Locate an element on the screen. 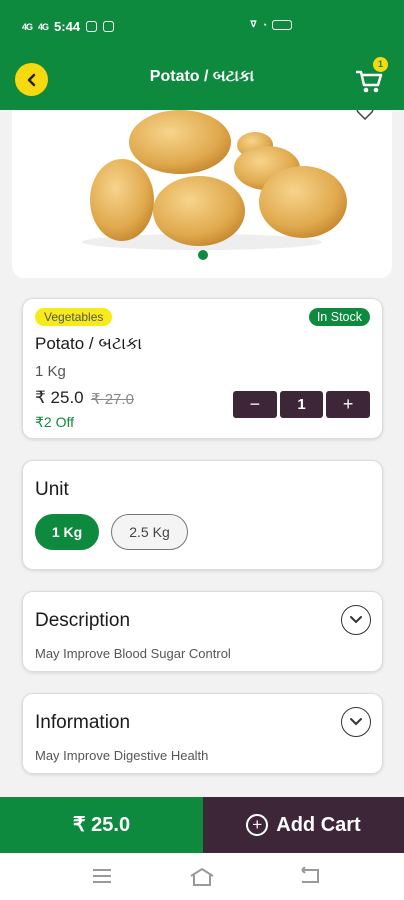 This screenshot has height=900, width=404. status-time: 5:44 is located at coordinates (67, 26).